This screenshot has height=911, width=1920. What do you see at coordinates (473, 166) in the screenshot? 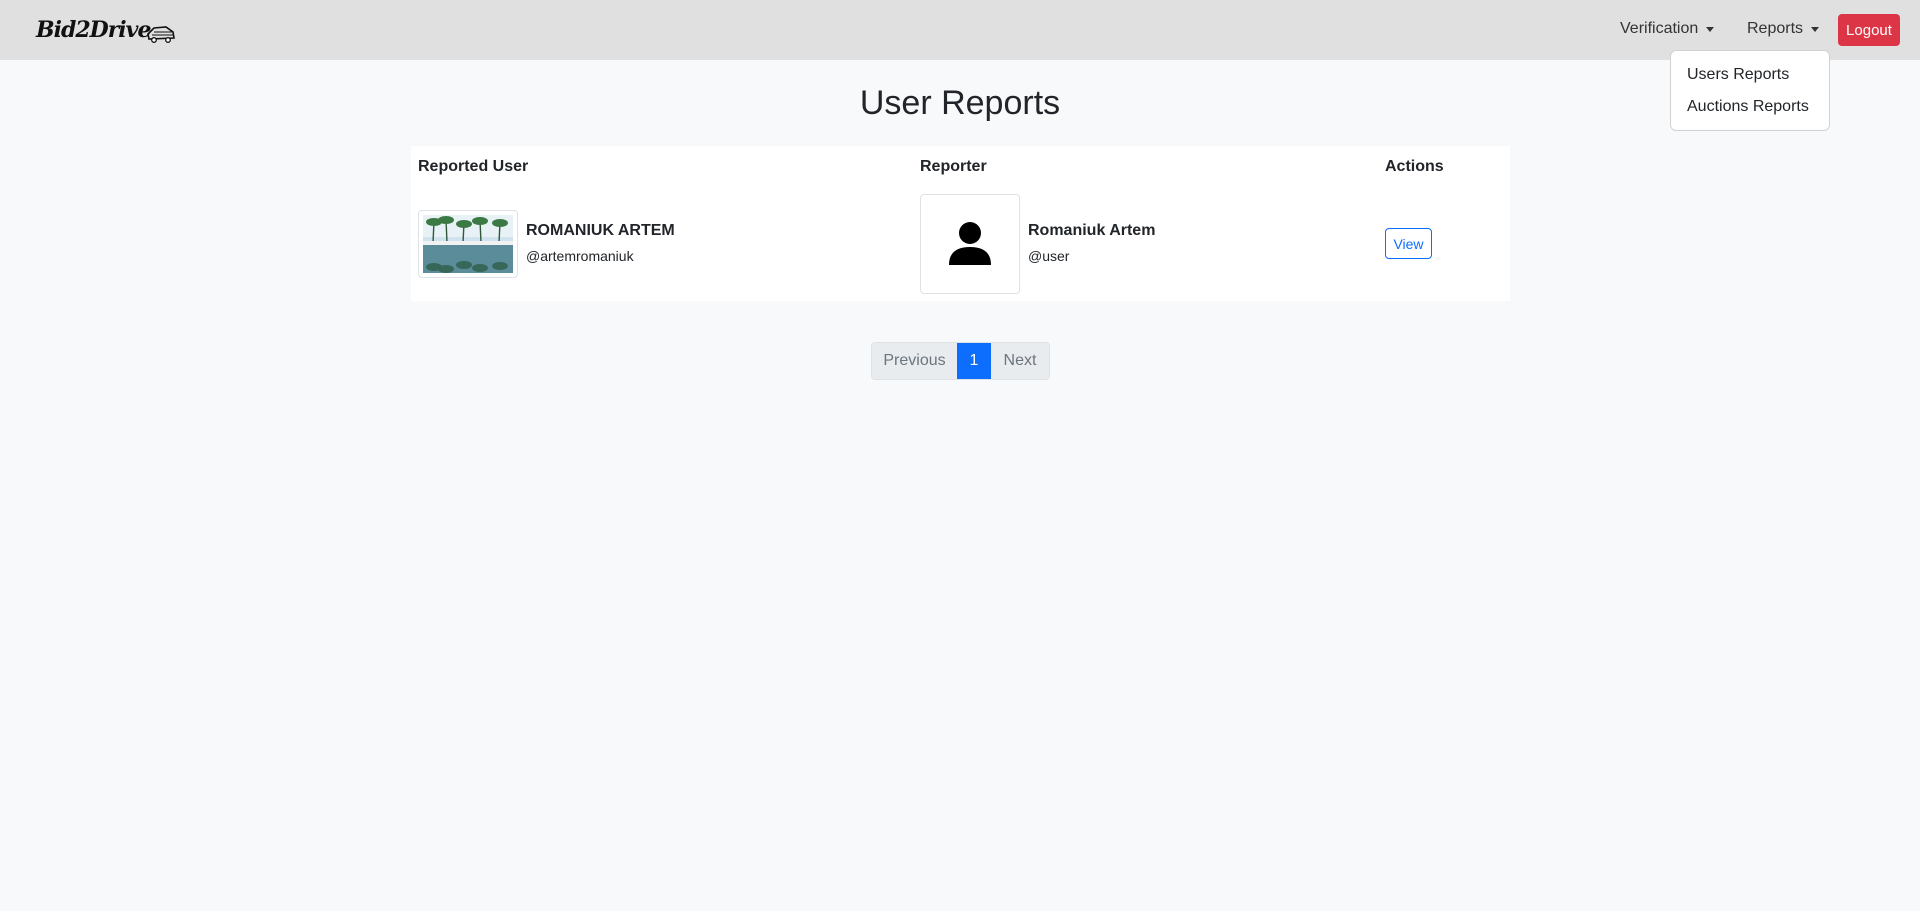
I see `column-header-reported-user: Reported User` at bounding box center [473, 166].